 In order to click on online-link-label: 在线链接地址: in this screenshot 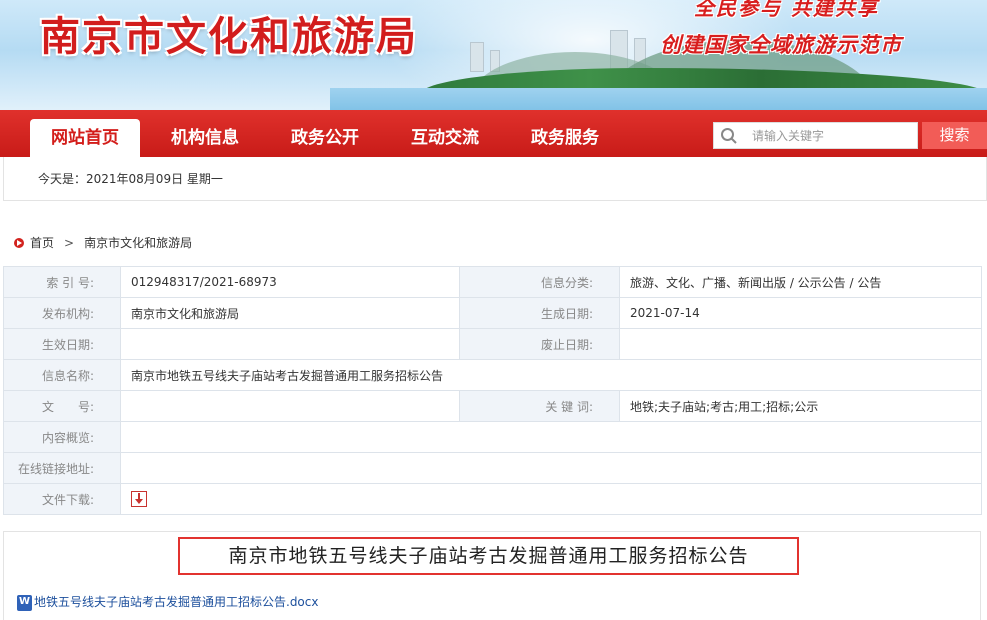, I will do `click(62, 468)`.